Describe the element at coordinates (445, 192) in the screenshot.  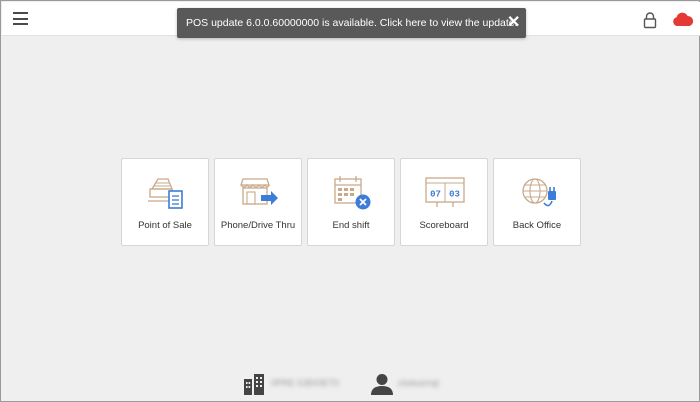
I see `scoreboard-icon: 07 03` at that location.